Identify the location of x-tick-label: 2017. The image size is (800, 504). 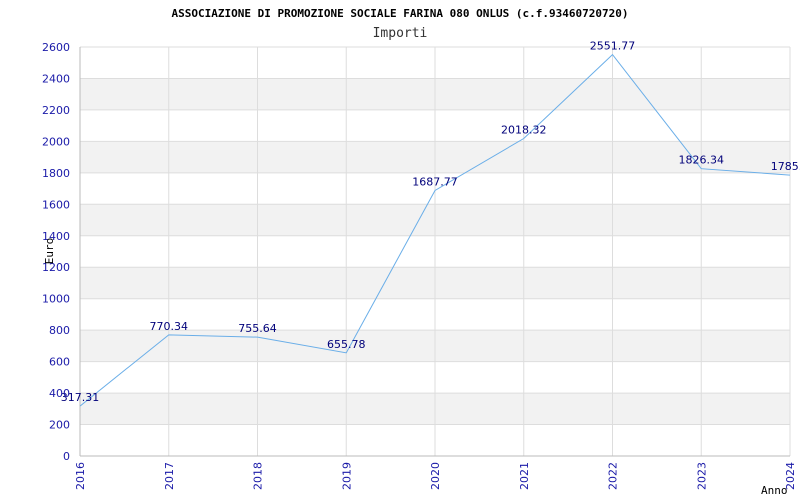
(169, 476).